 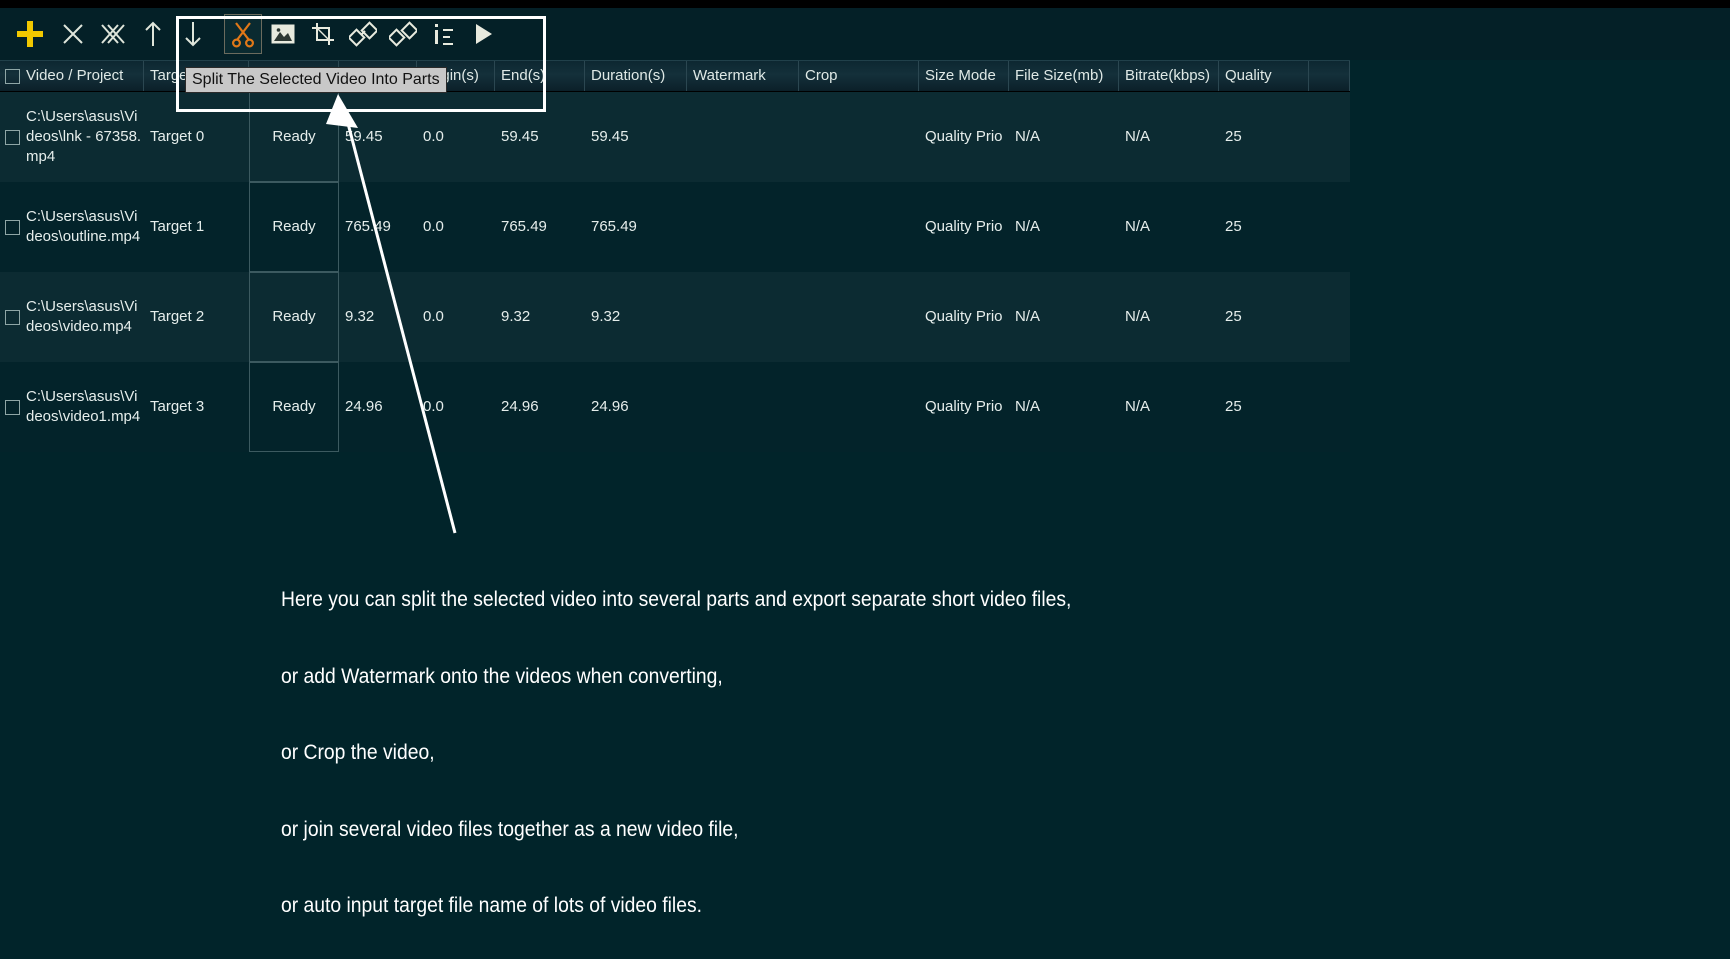 What do you see at coordinates (540, 317) in the screenshot?
I see `cell-end: 9.32` at bounding box center [540, 317].